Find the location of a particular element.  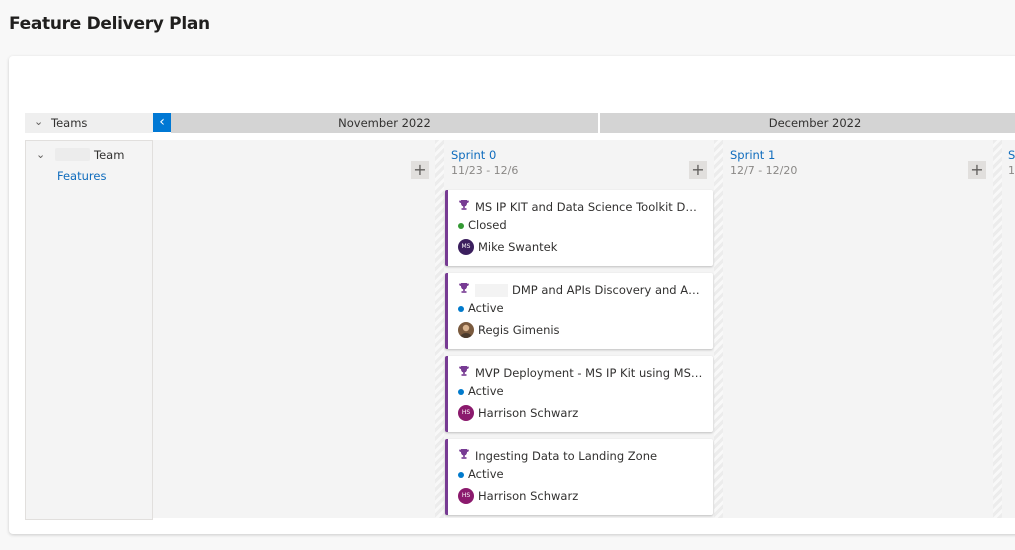

previous-period-button: ‹ is located at coordinates (162, 122).